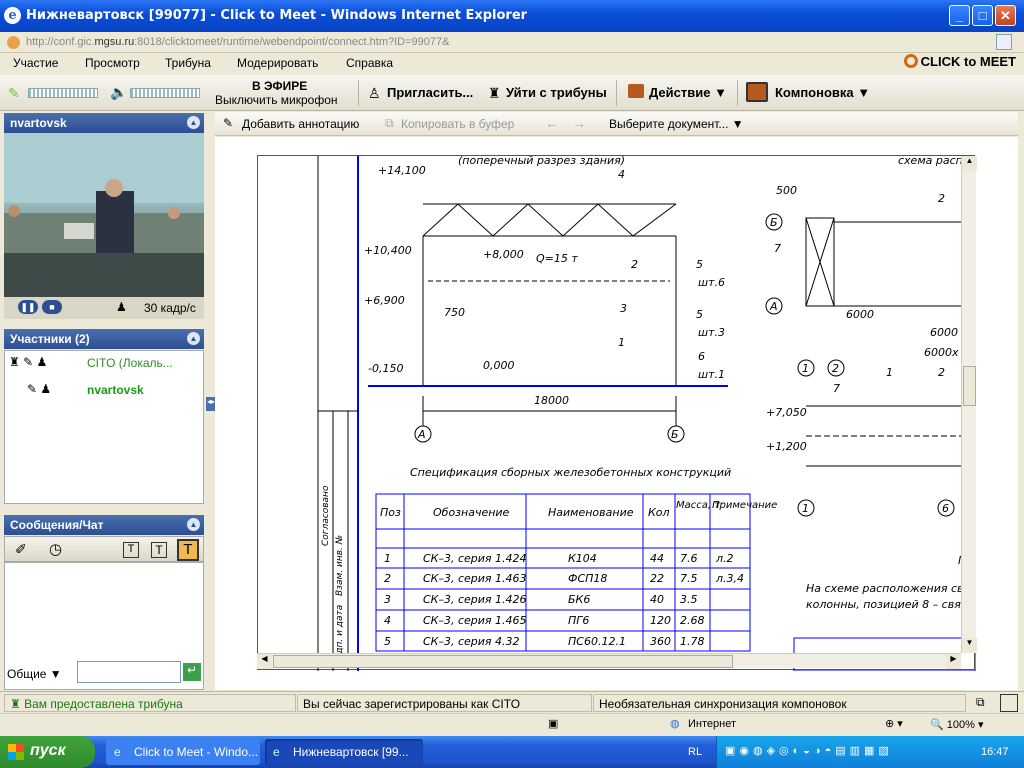  Describe the element at coordinates (659, 512) in the screenshot. I see `spec-header: Кол` at that location.